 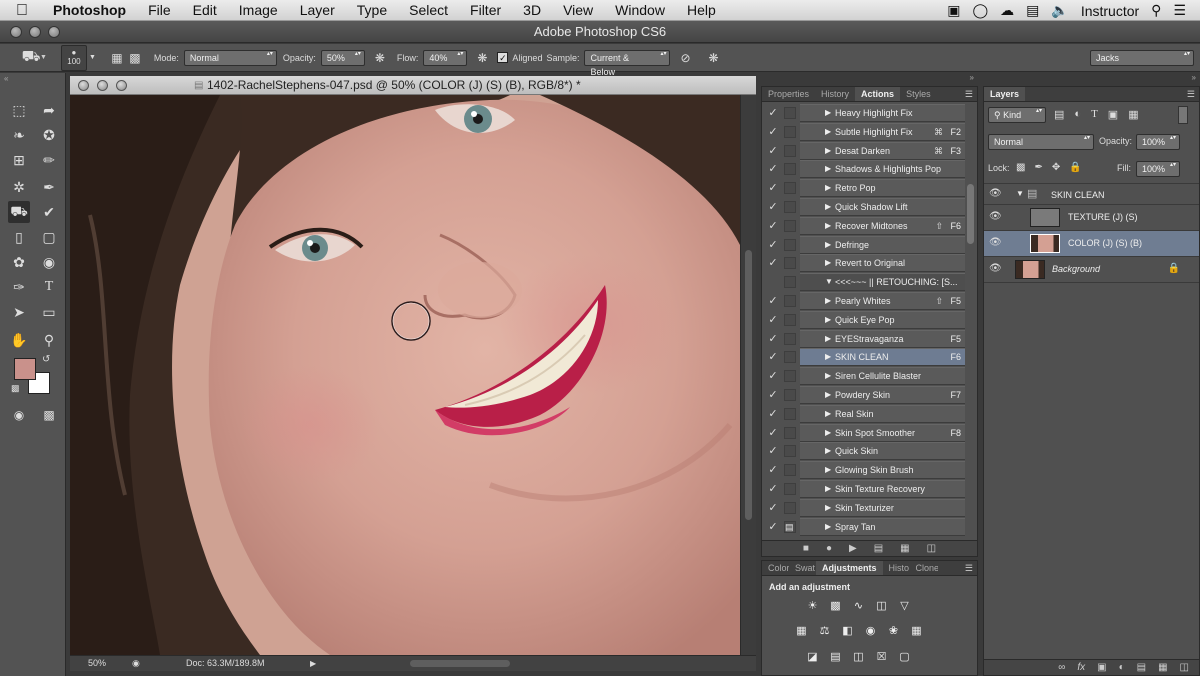 What do you see at coordinates (801, 630) in the screenshot?
I see `hue-saturation-icon: ▦` at bounding box center [801, 630].